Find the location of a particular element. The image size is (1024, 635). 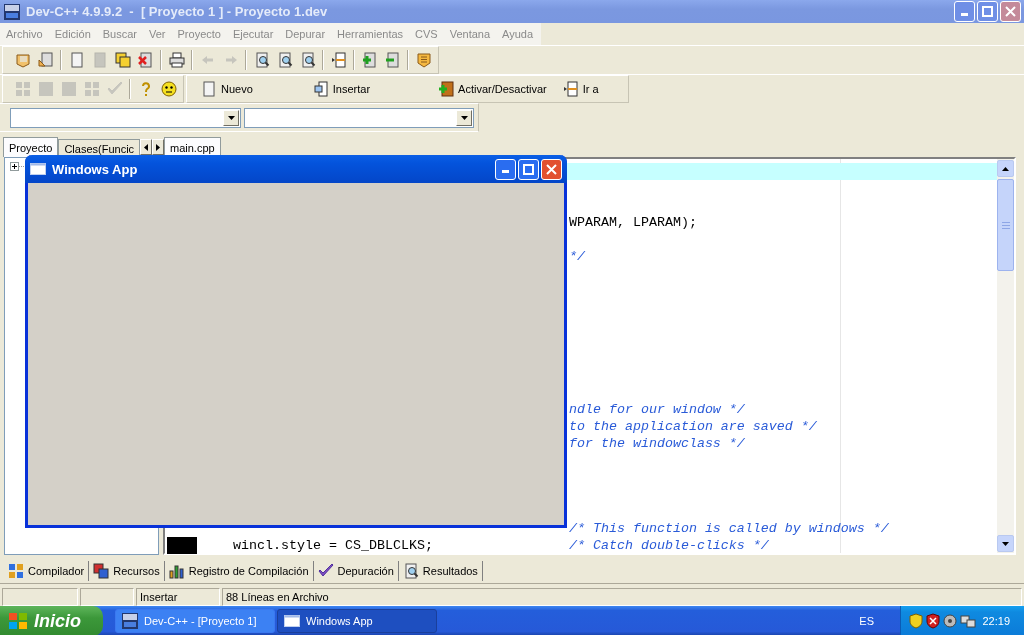

windows-flag-icon is located at coordinates (18, 621).